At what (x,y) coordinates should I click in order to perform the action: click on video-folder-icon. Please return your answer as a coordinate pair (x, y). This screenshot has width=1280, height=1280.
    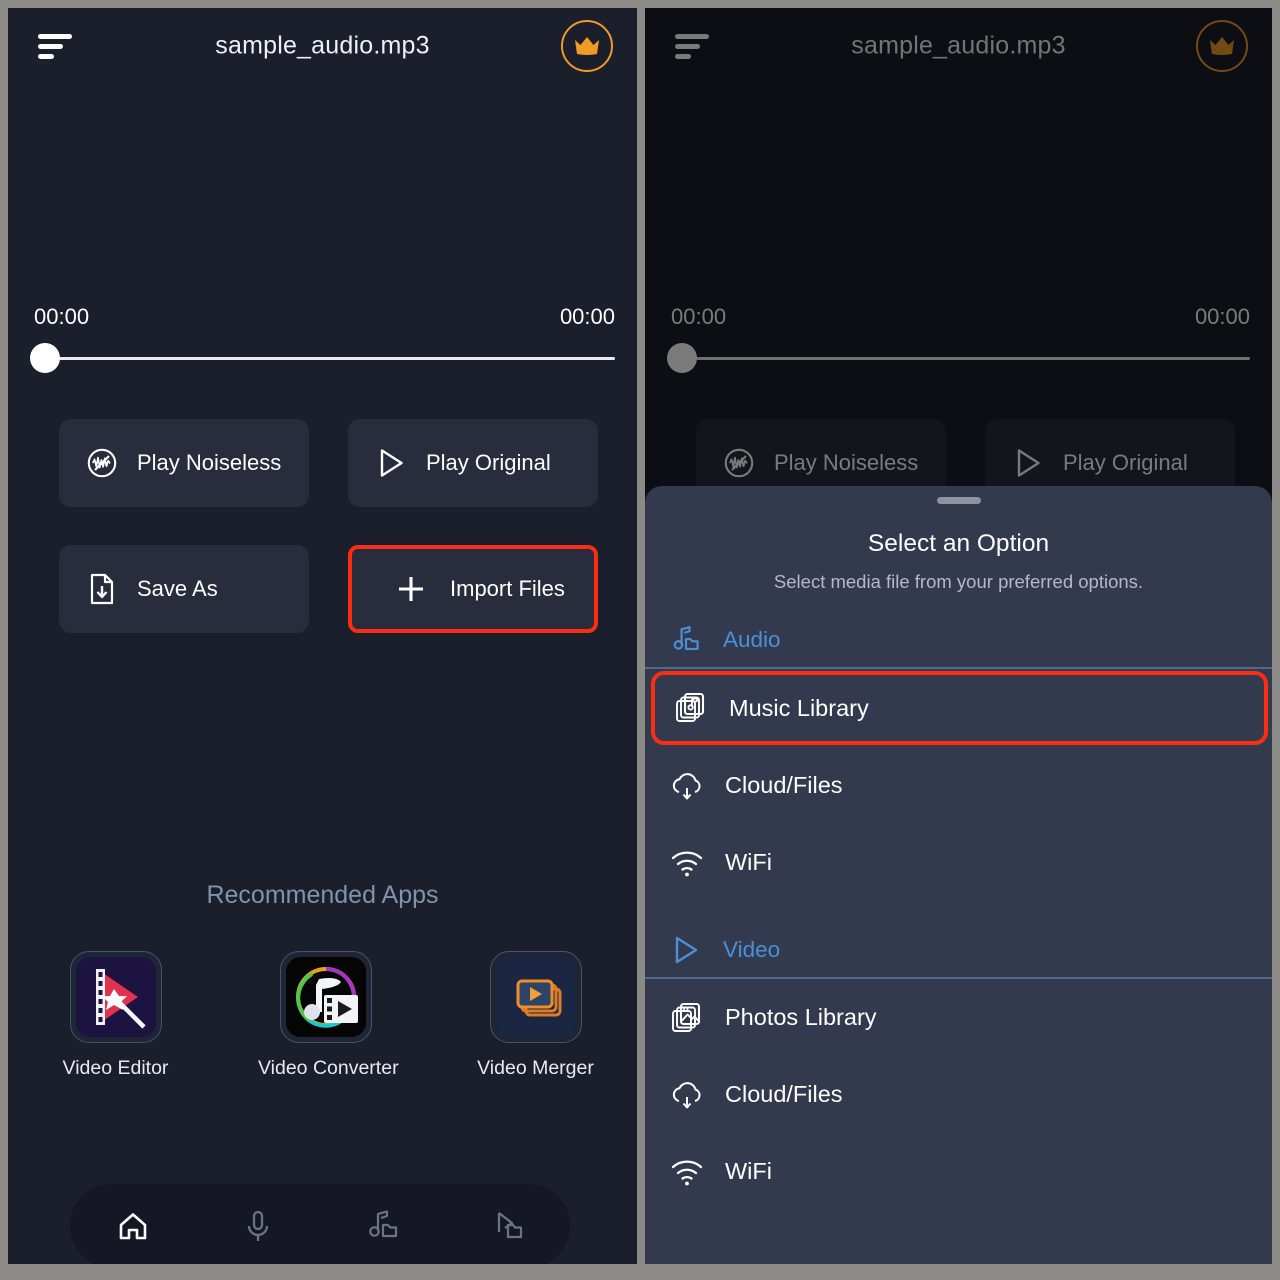
    Looking at the image, I should click on (509, 1225).